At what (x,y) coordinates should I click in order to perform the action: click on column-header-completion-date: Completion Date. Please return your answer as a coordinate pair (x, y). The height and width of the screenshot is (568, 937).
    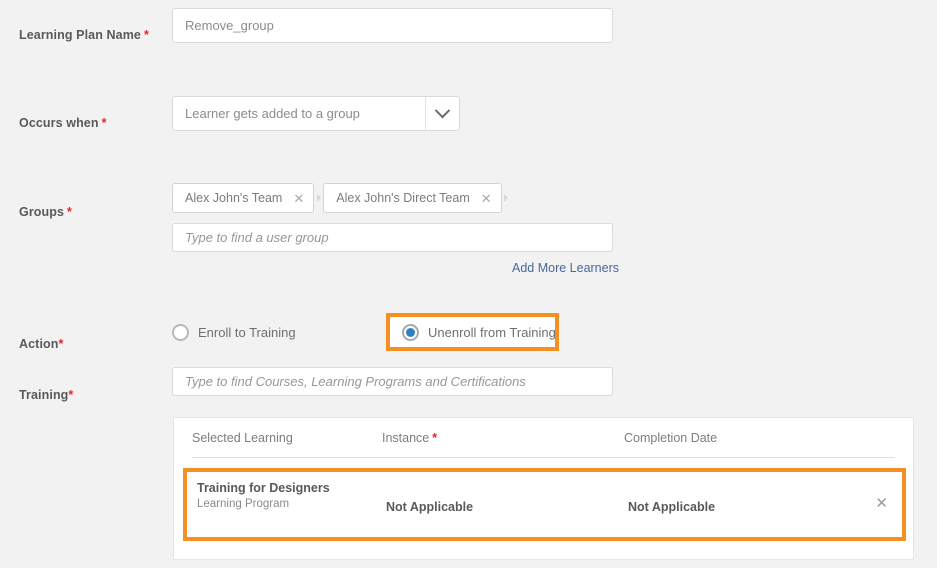
    Looking at the image, I should click on (670, 438).